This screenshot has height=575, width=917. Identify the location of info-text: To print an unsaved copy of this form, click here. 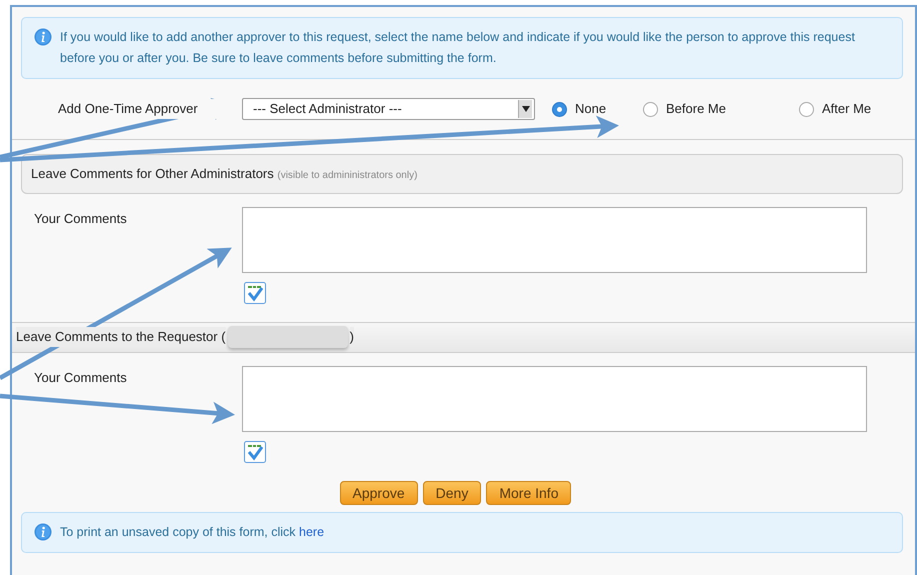
(192, 532).